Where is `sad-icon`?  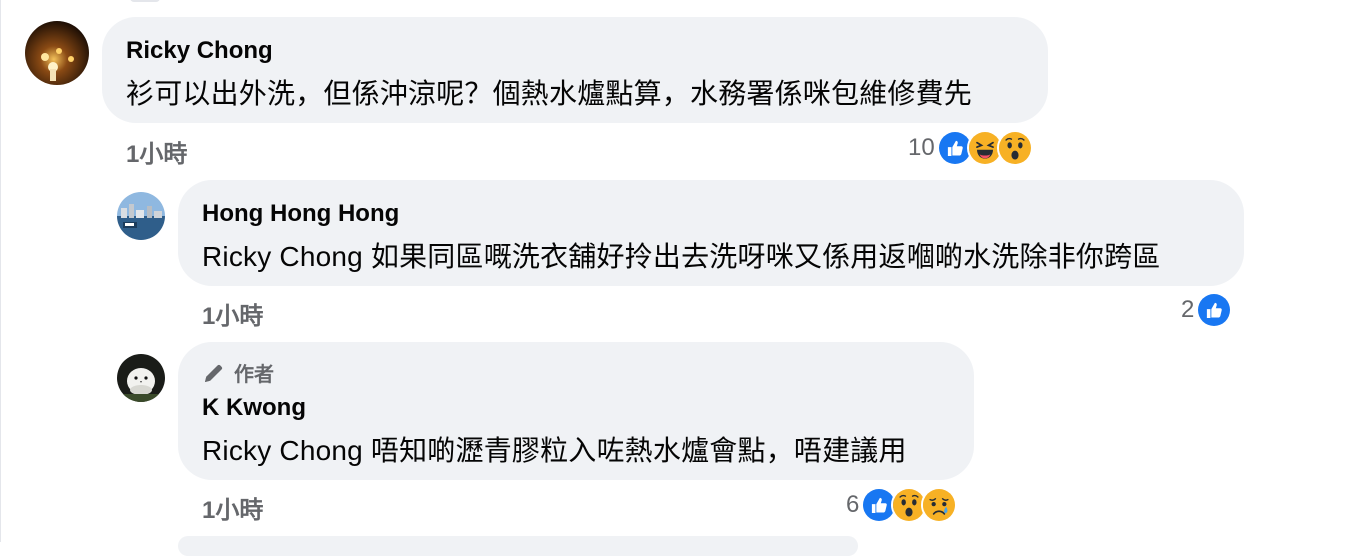
sad-icon is located at coordinates (939, 505).